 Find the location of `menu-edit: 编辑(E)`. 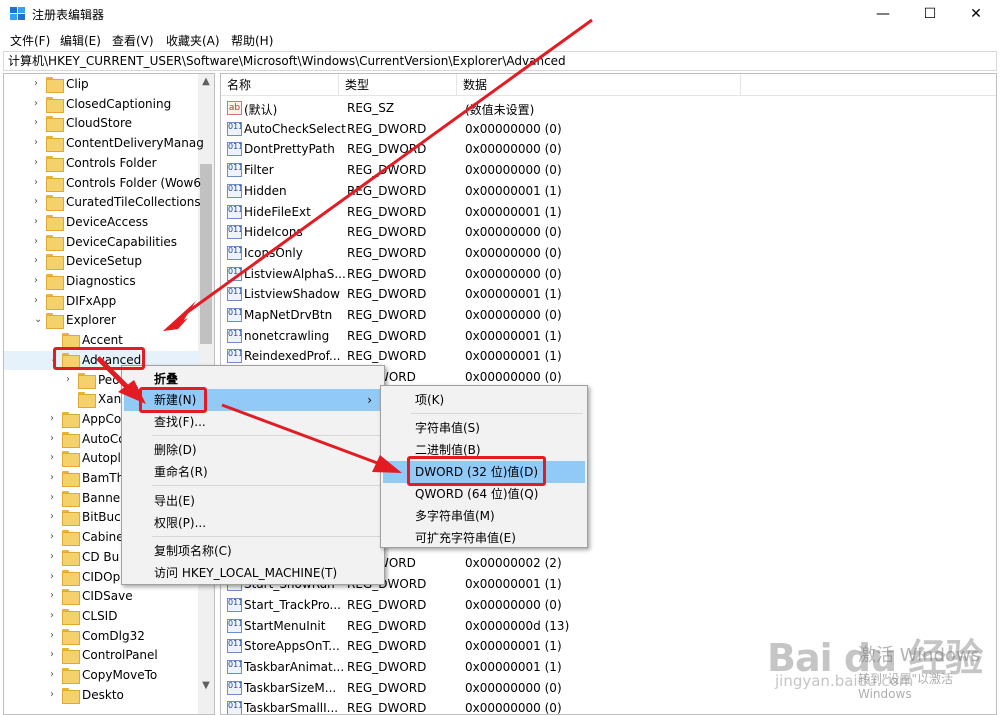

menu-edit: 编辑(E) is located at coordinates (80, 40).